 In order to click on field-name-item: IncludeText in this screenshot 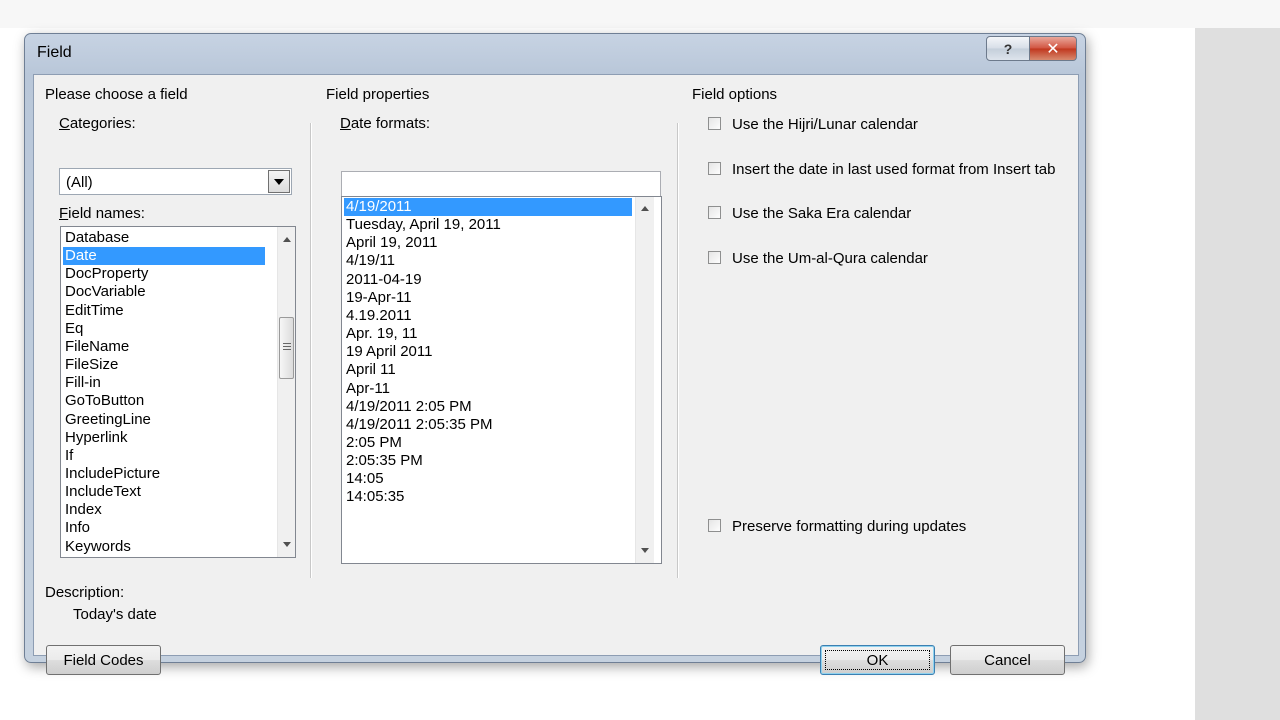, I will do `click(164, 492)`.